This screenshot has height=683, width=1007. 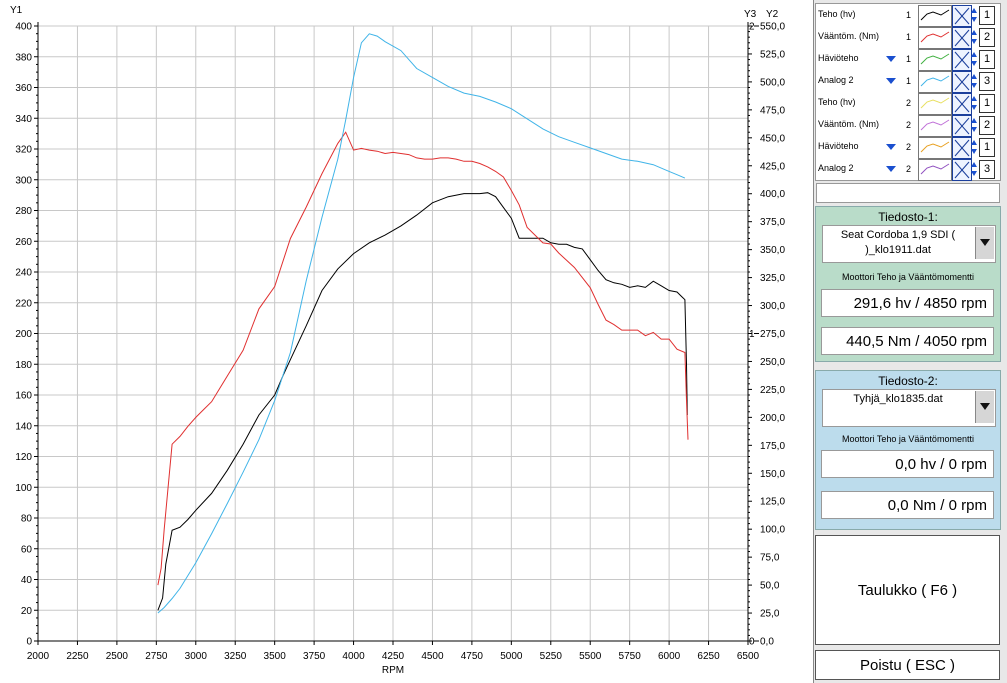 What do you see at coordinates (909, 408) in the screenshot?
I see `file2-select: Tyhjä_klo1835.dat` at bounding box center [909, 408].